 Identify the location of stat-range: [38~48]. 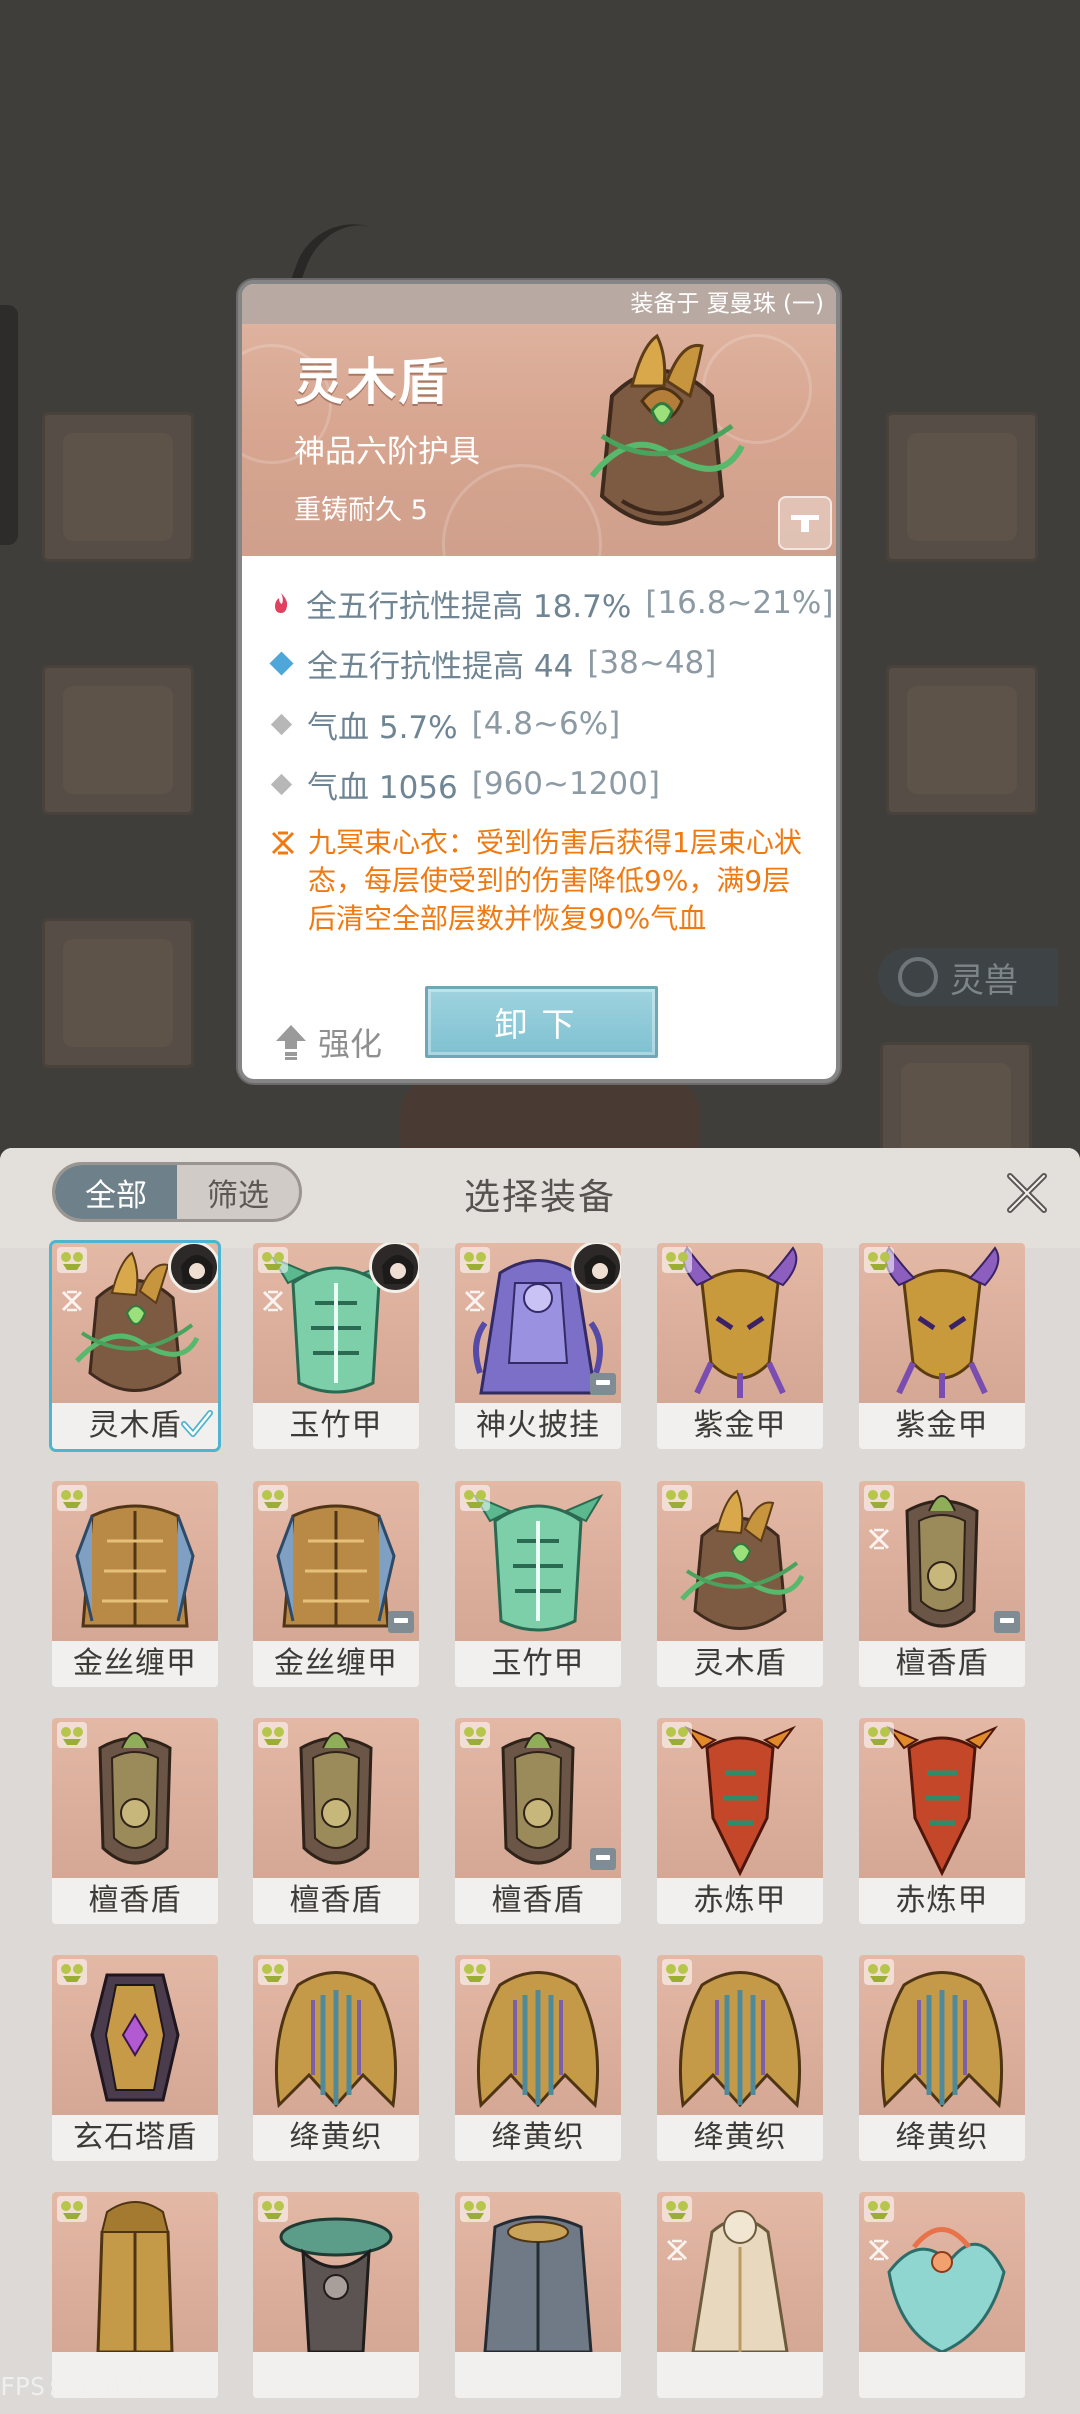
(652, 663).